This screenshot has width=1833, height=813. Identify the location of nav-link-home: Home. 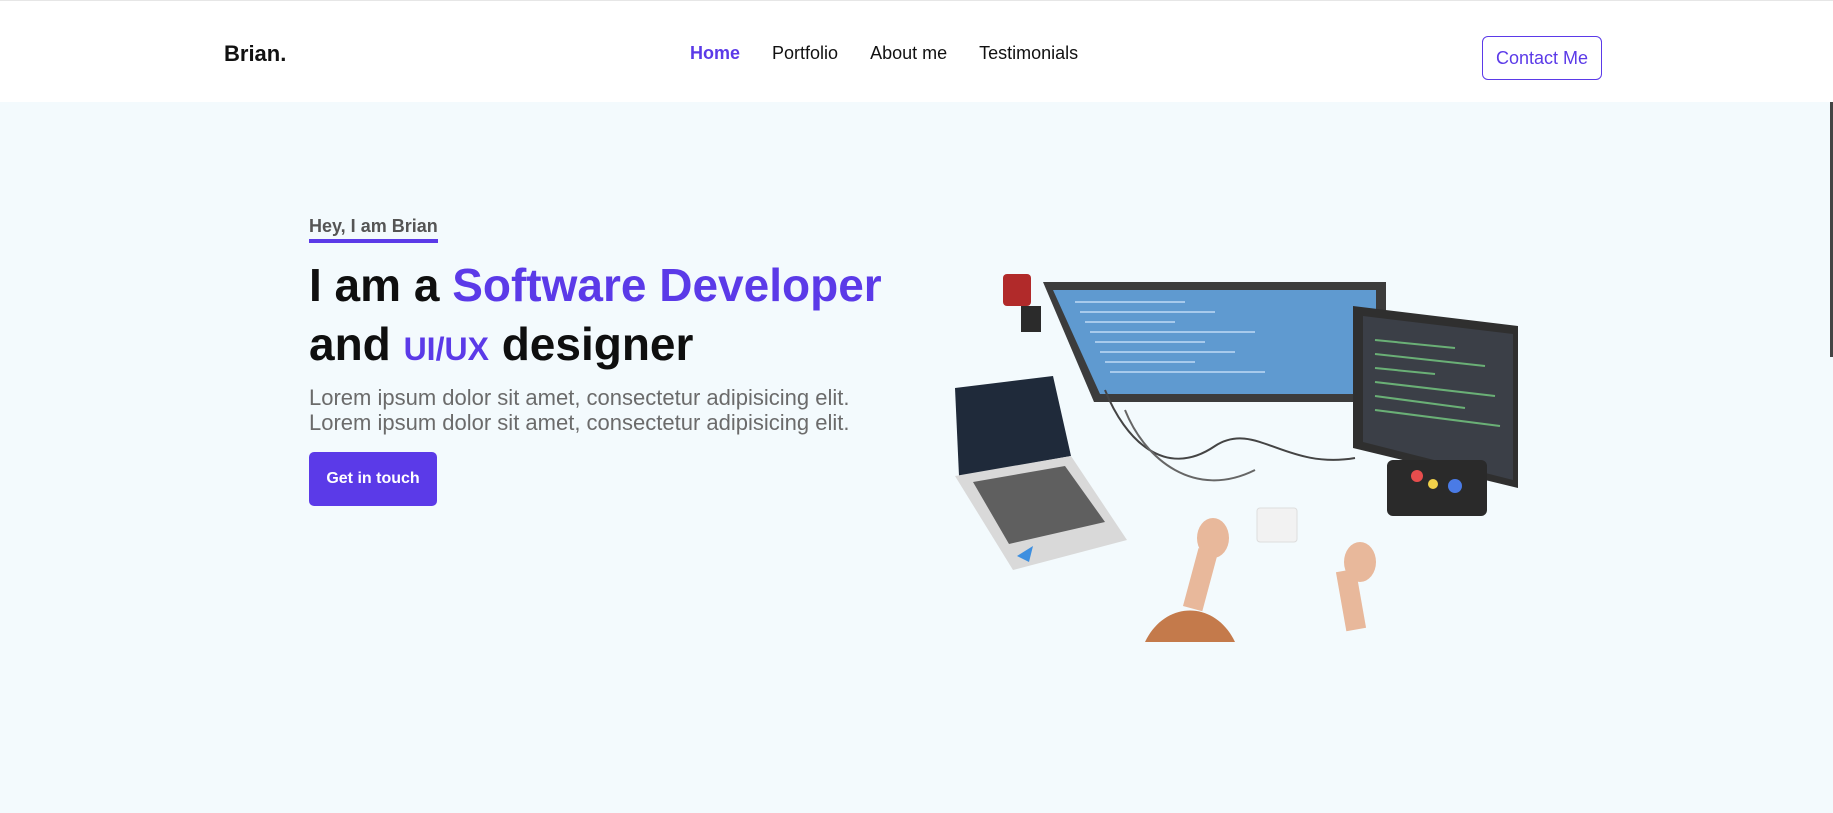
(715, 53).